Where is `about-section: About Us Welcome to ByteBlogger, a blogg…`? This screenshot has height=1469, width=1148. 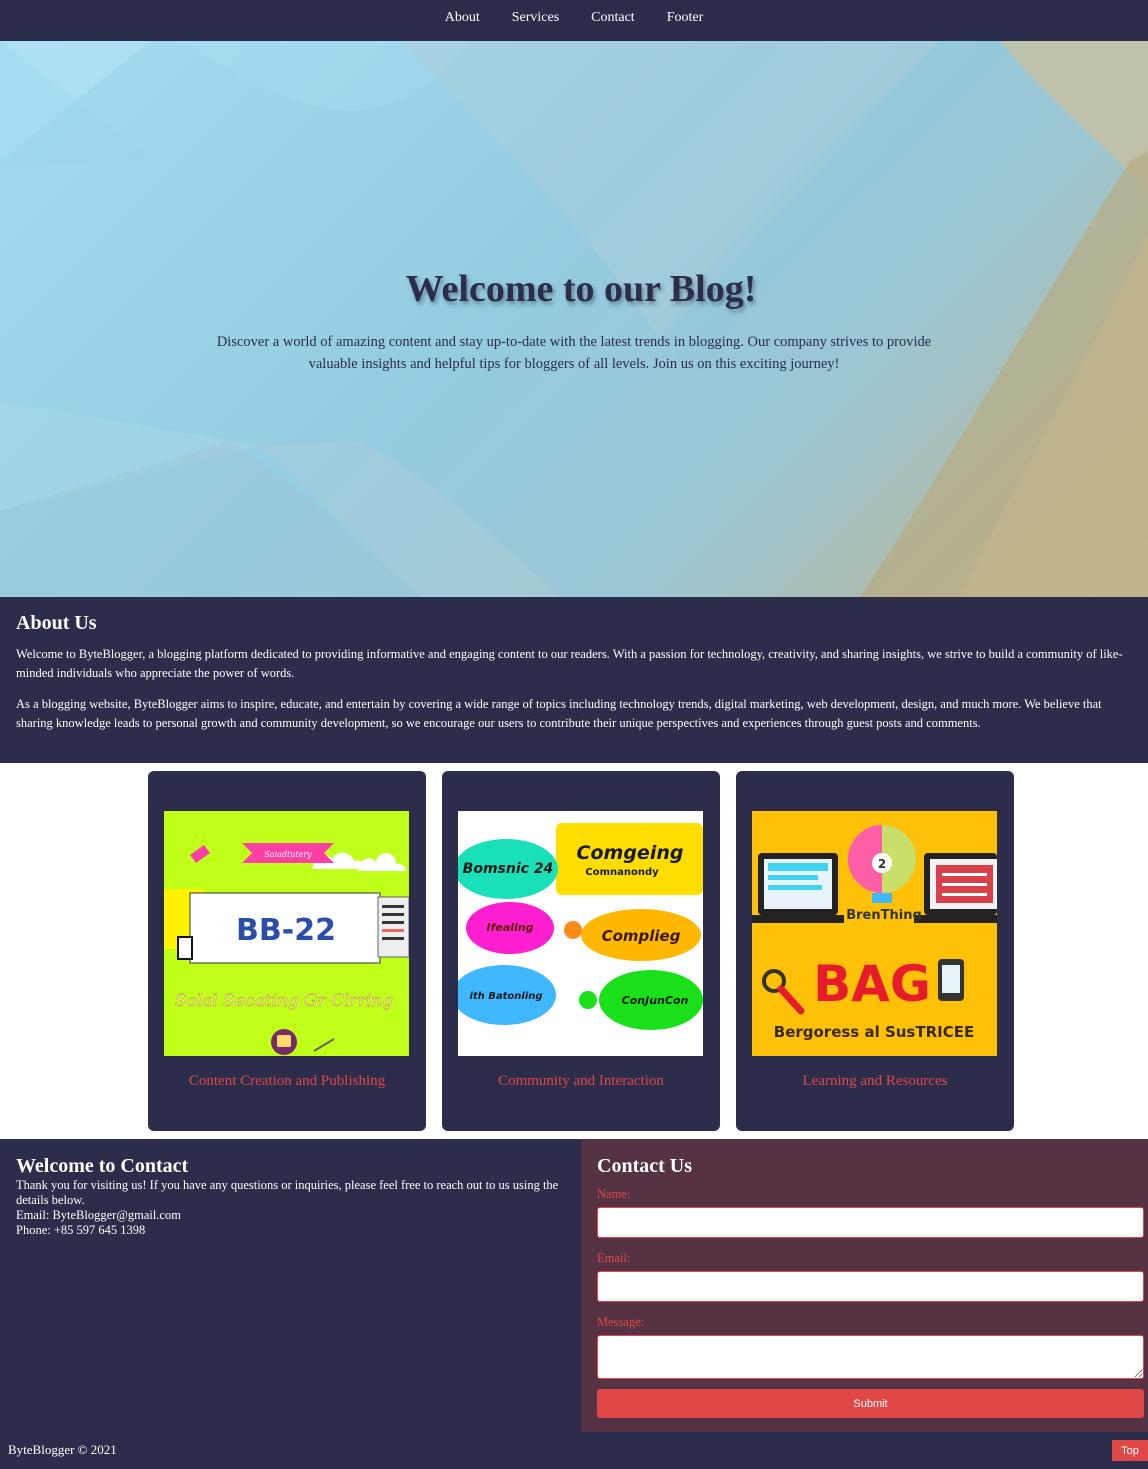 about-section: About Us Welcome to ByteBlogger, a blogg… is located at coordinates (574, 680).